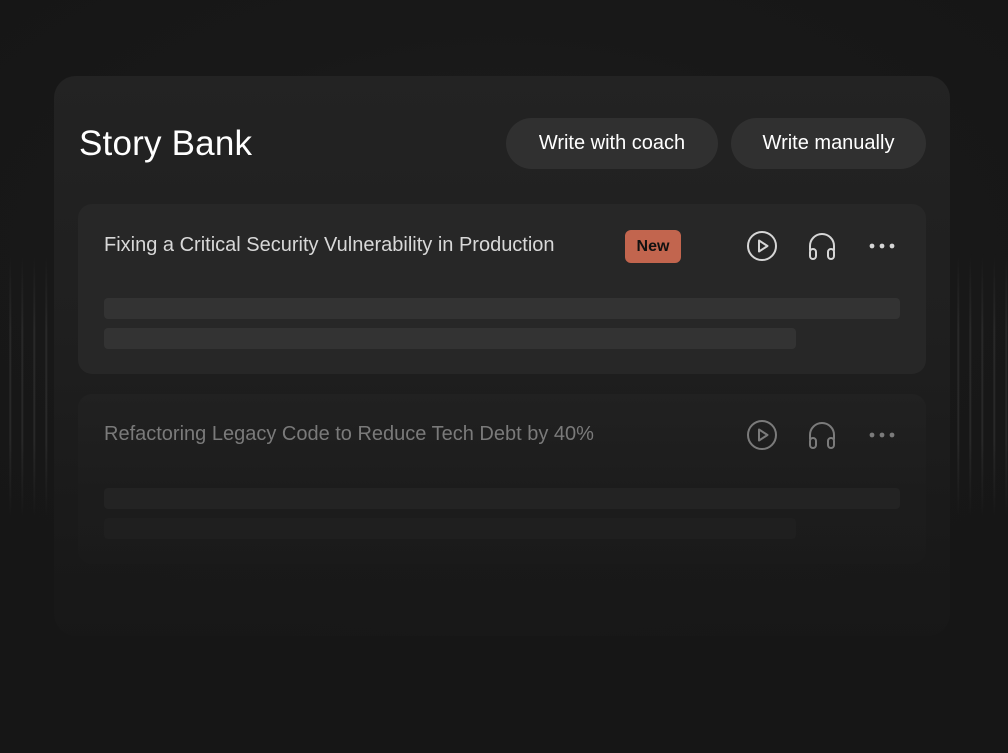 The image size is (1008, 753). Describe the element at coordinates (612, 143) in the screenshot. I see `write-with-coach-button: Write with coach` at that location.